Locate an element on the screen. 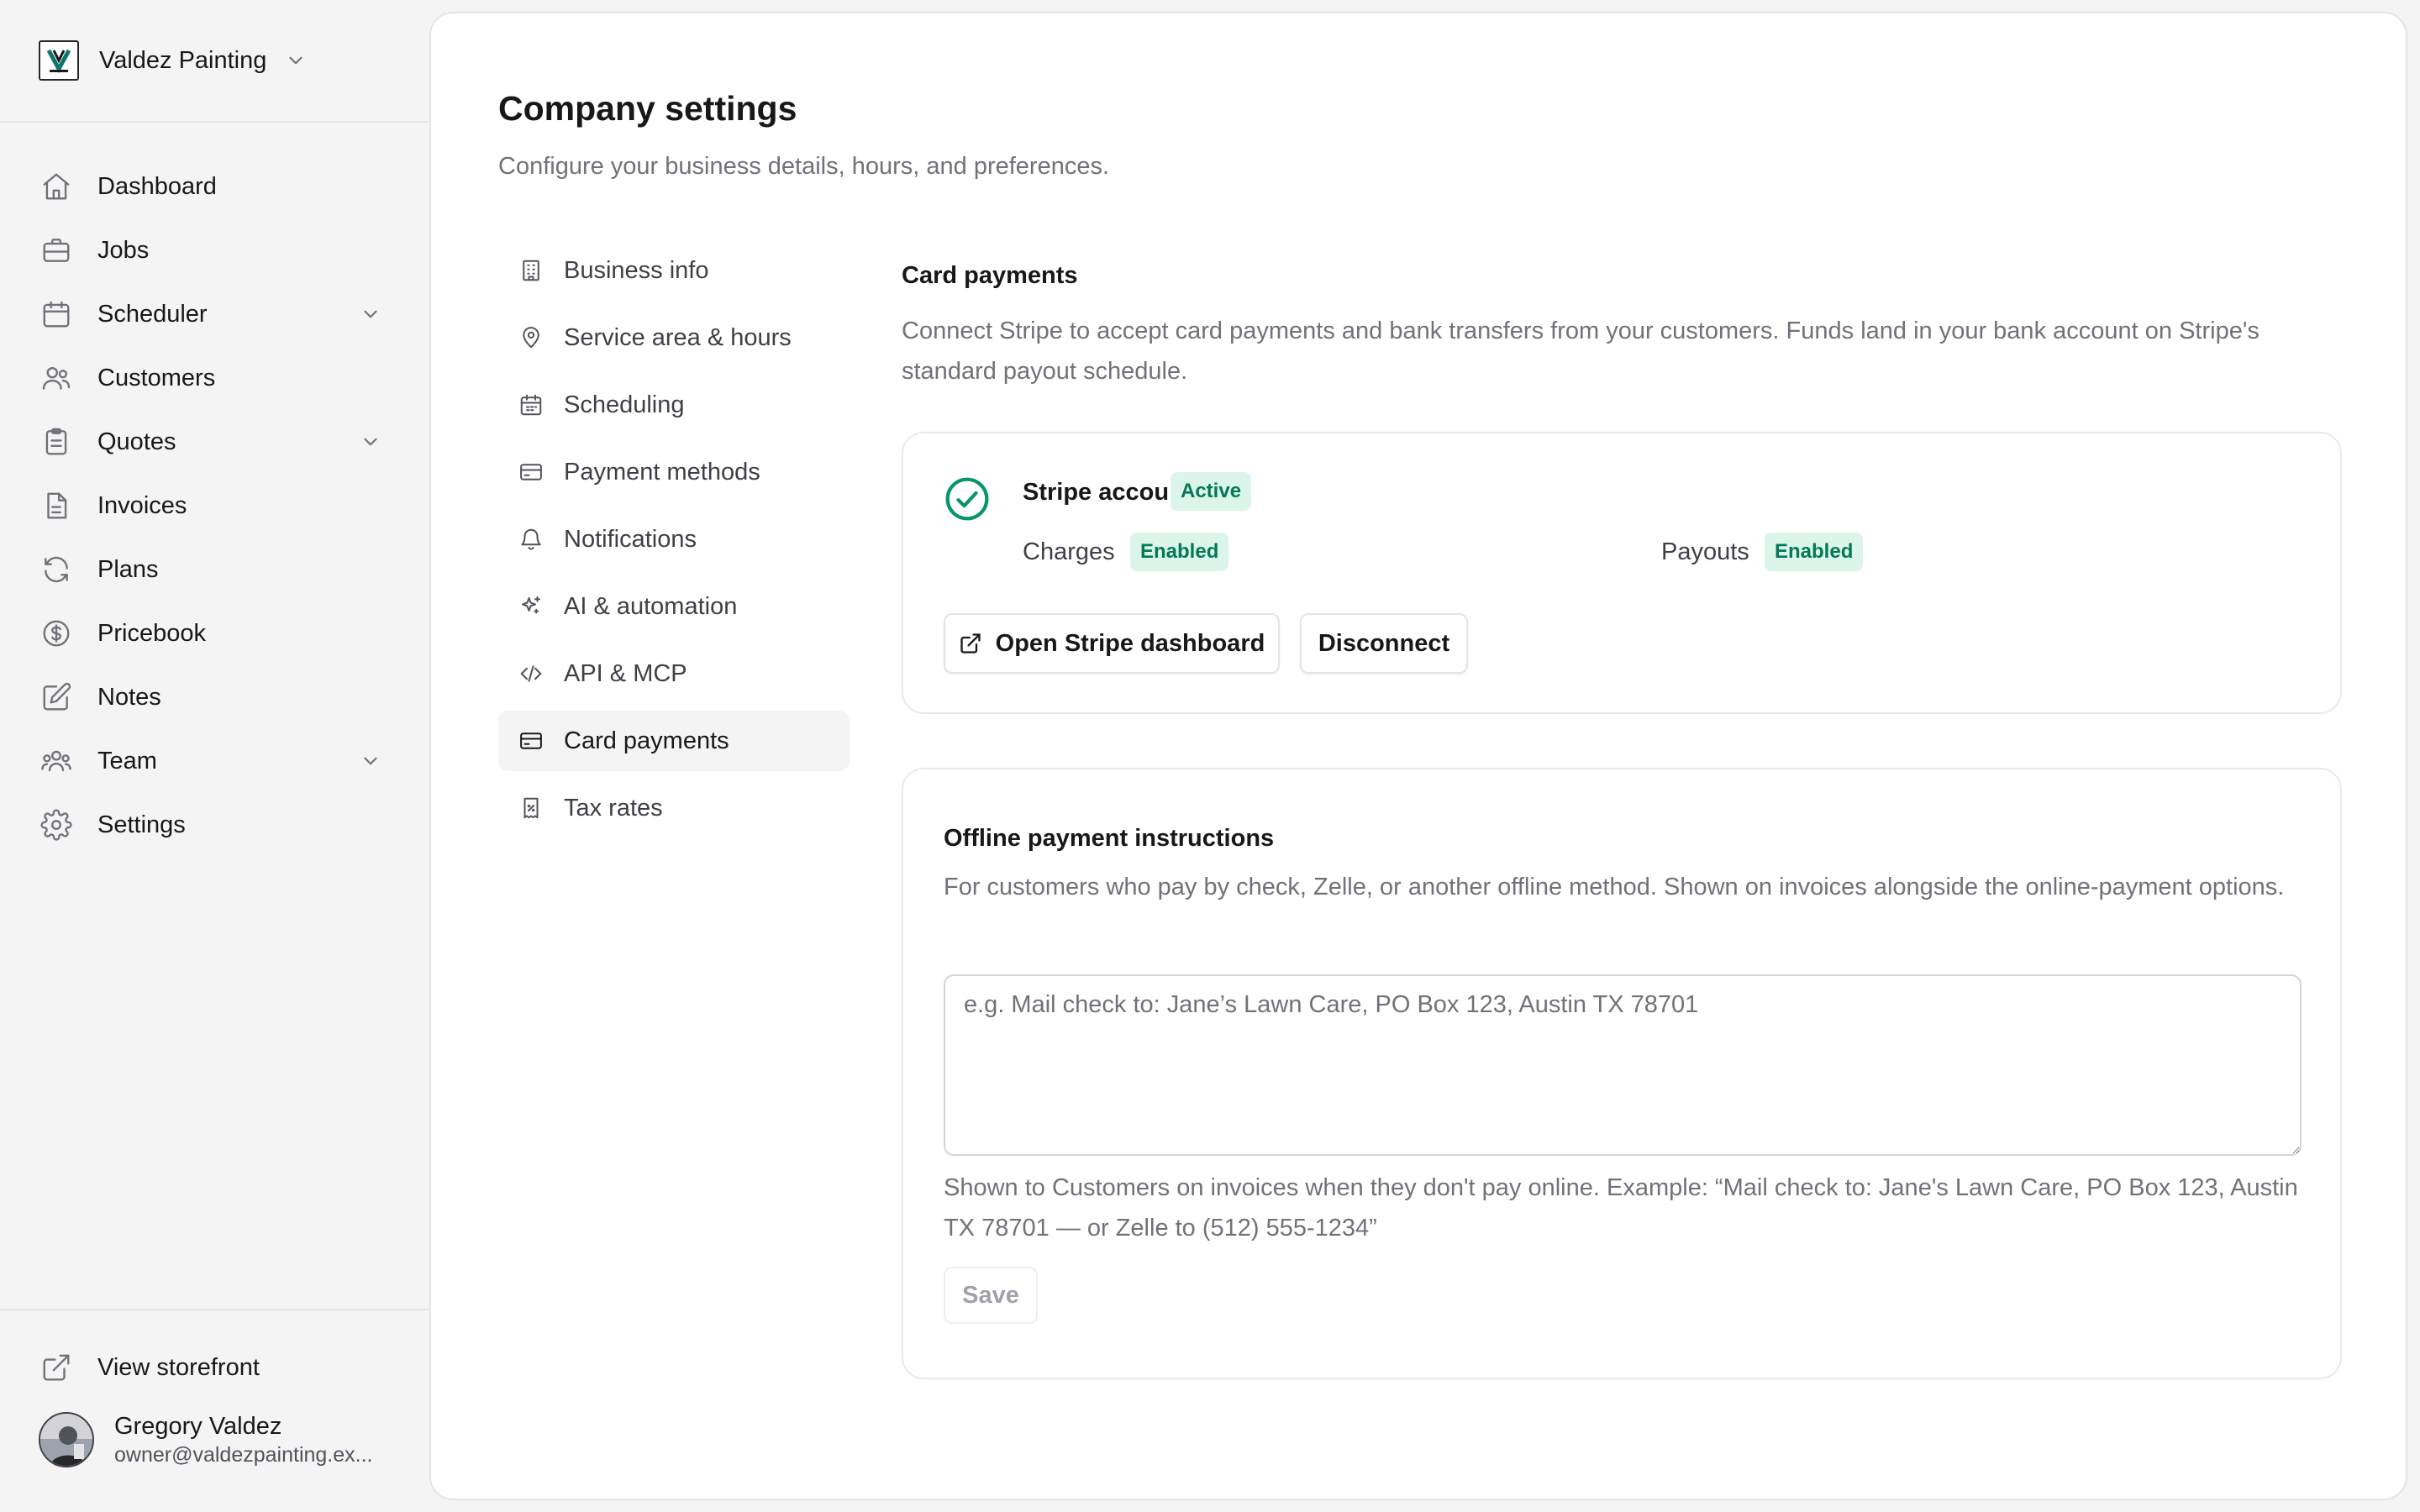  settings-tab-business-info: Business info is located at coordinates (674, 270).